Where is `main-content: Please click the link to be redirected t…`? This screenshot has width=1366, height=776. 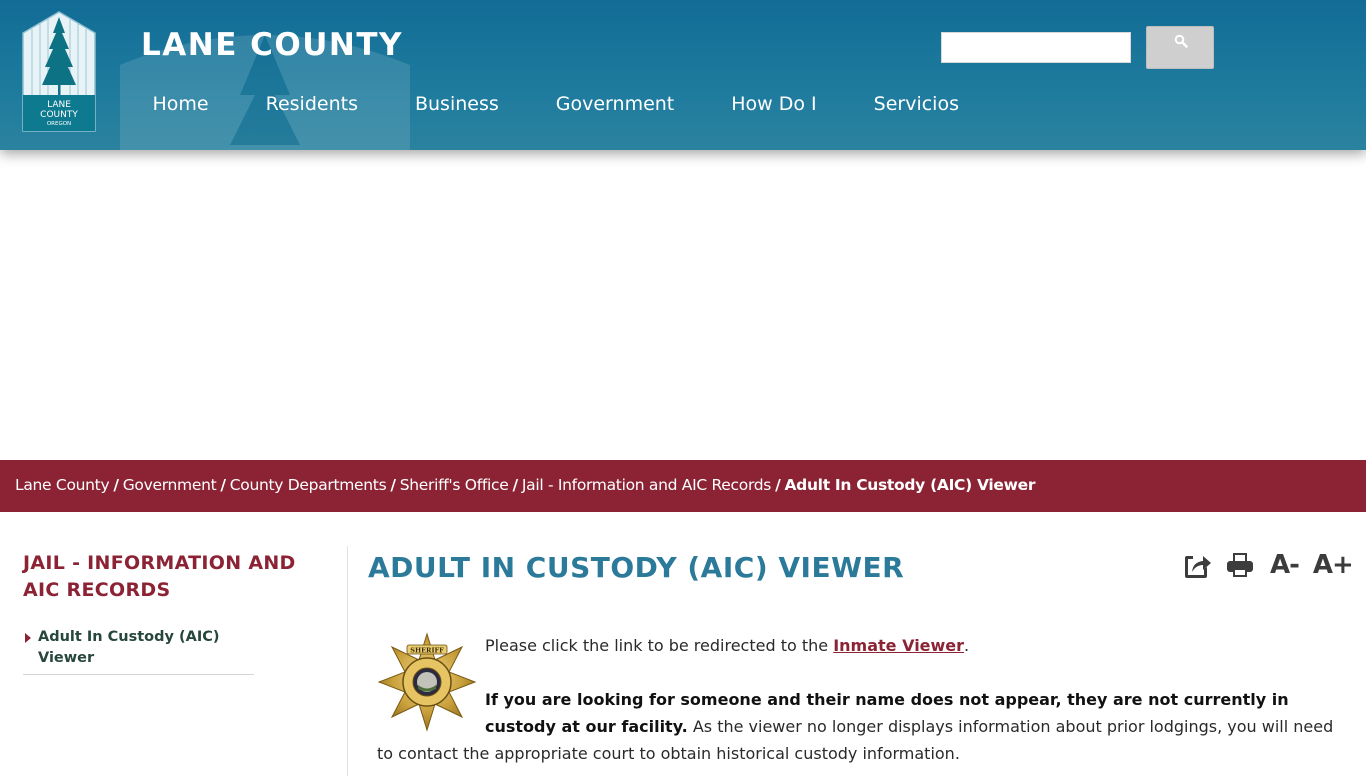 main-content: Please click the link to be redirected t… is located at coordinates (857, 699).